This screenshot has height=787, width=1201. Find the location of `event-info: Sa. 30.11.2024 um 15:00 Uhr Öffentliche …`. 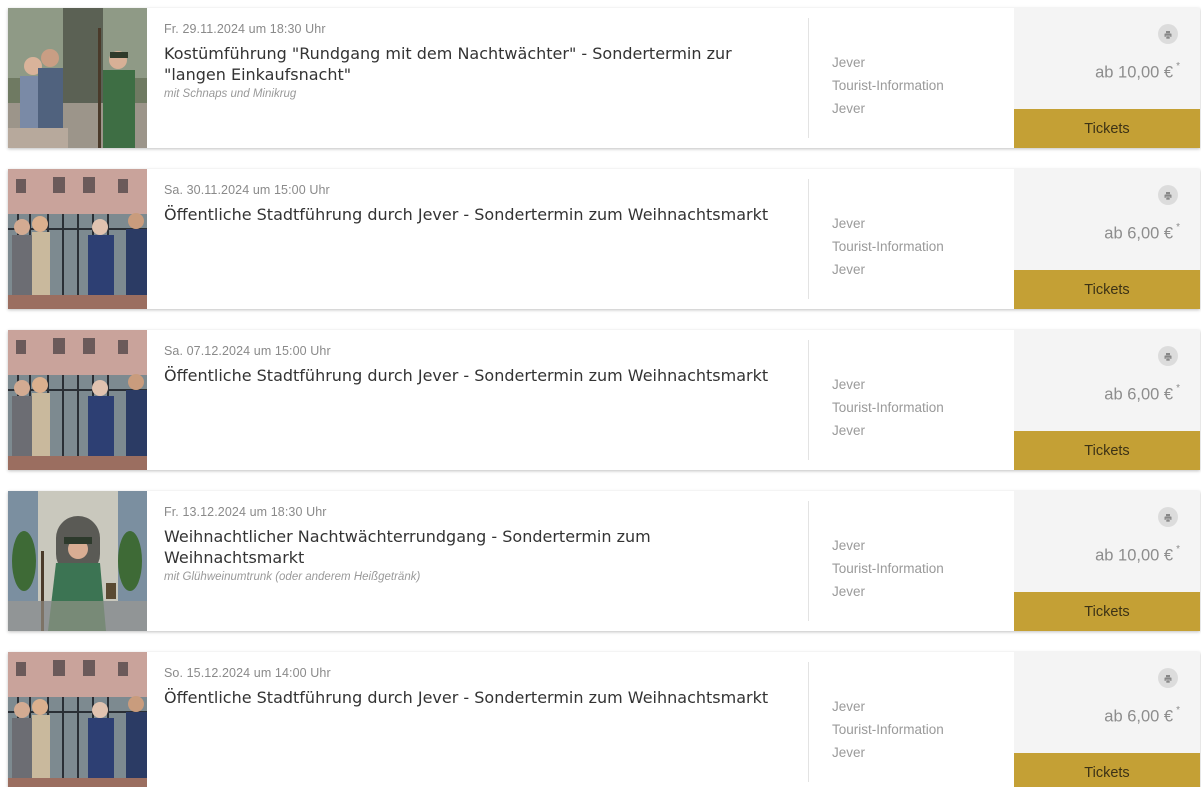

event-info: Sa. 30.11.2024 um 15:00 Uhr Öffentliche … is located at coordinates (477, 239).